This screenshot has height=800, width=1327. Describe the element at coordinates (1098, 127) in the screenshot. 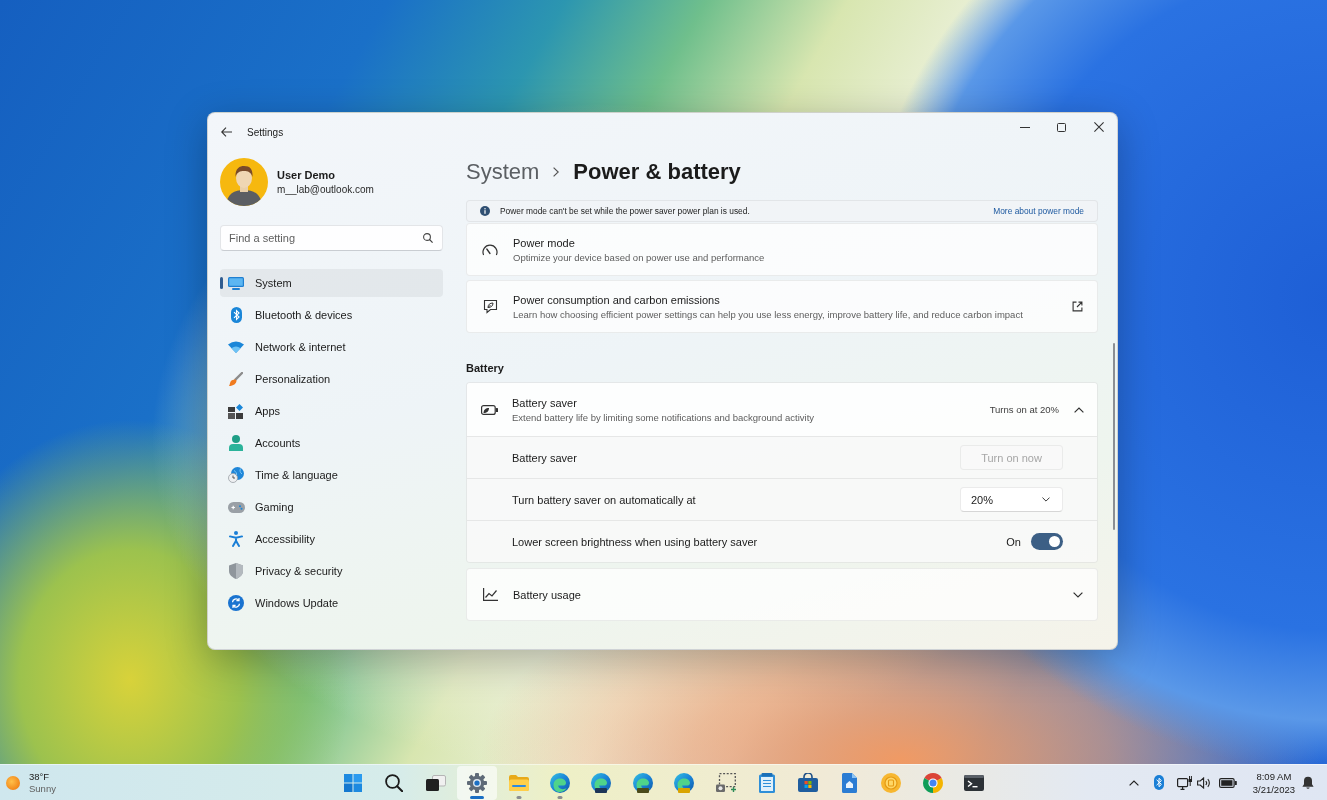

I see `close-icon` at that location.